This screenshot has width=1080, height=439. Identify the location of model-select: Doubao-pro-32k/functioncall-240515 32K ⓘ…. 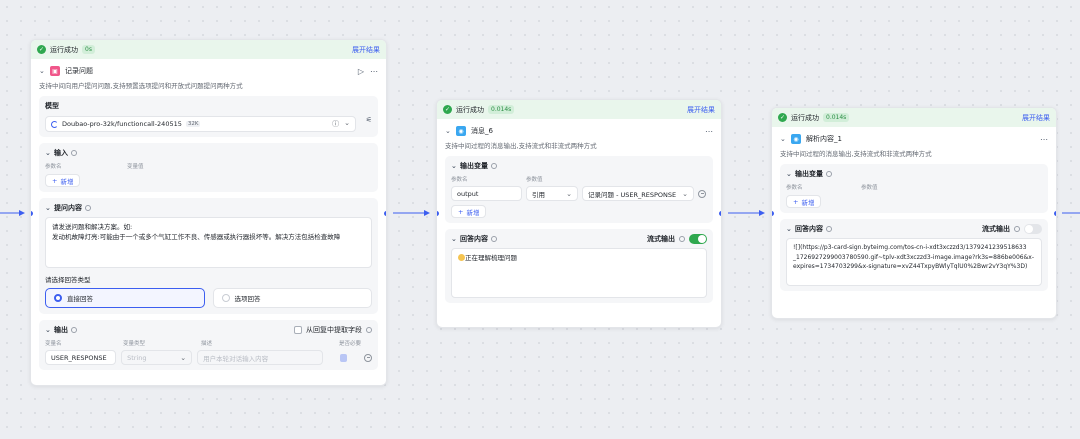
(200, 124).